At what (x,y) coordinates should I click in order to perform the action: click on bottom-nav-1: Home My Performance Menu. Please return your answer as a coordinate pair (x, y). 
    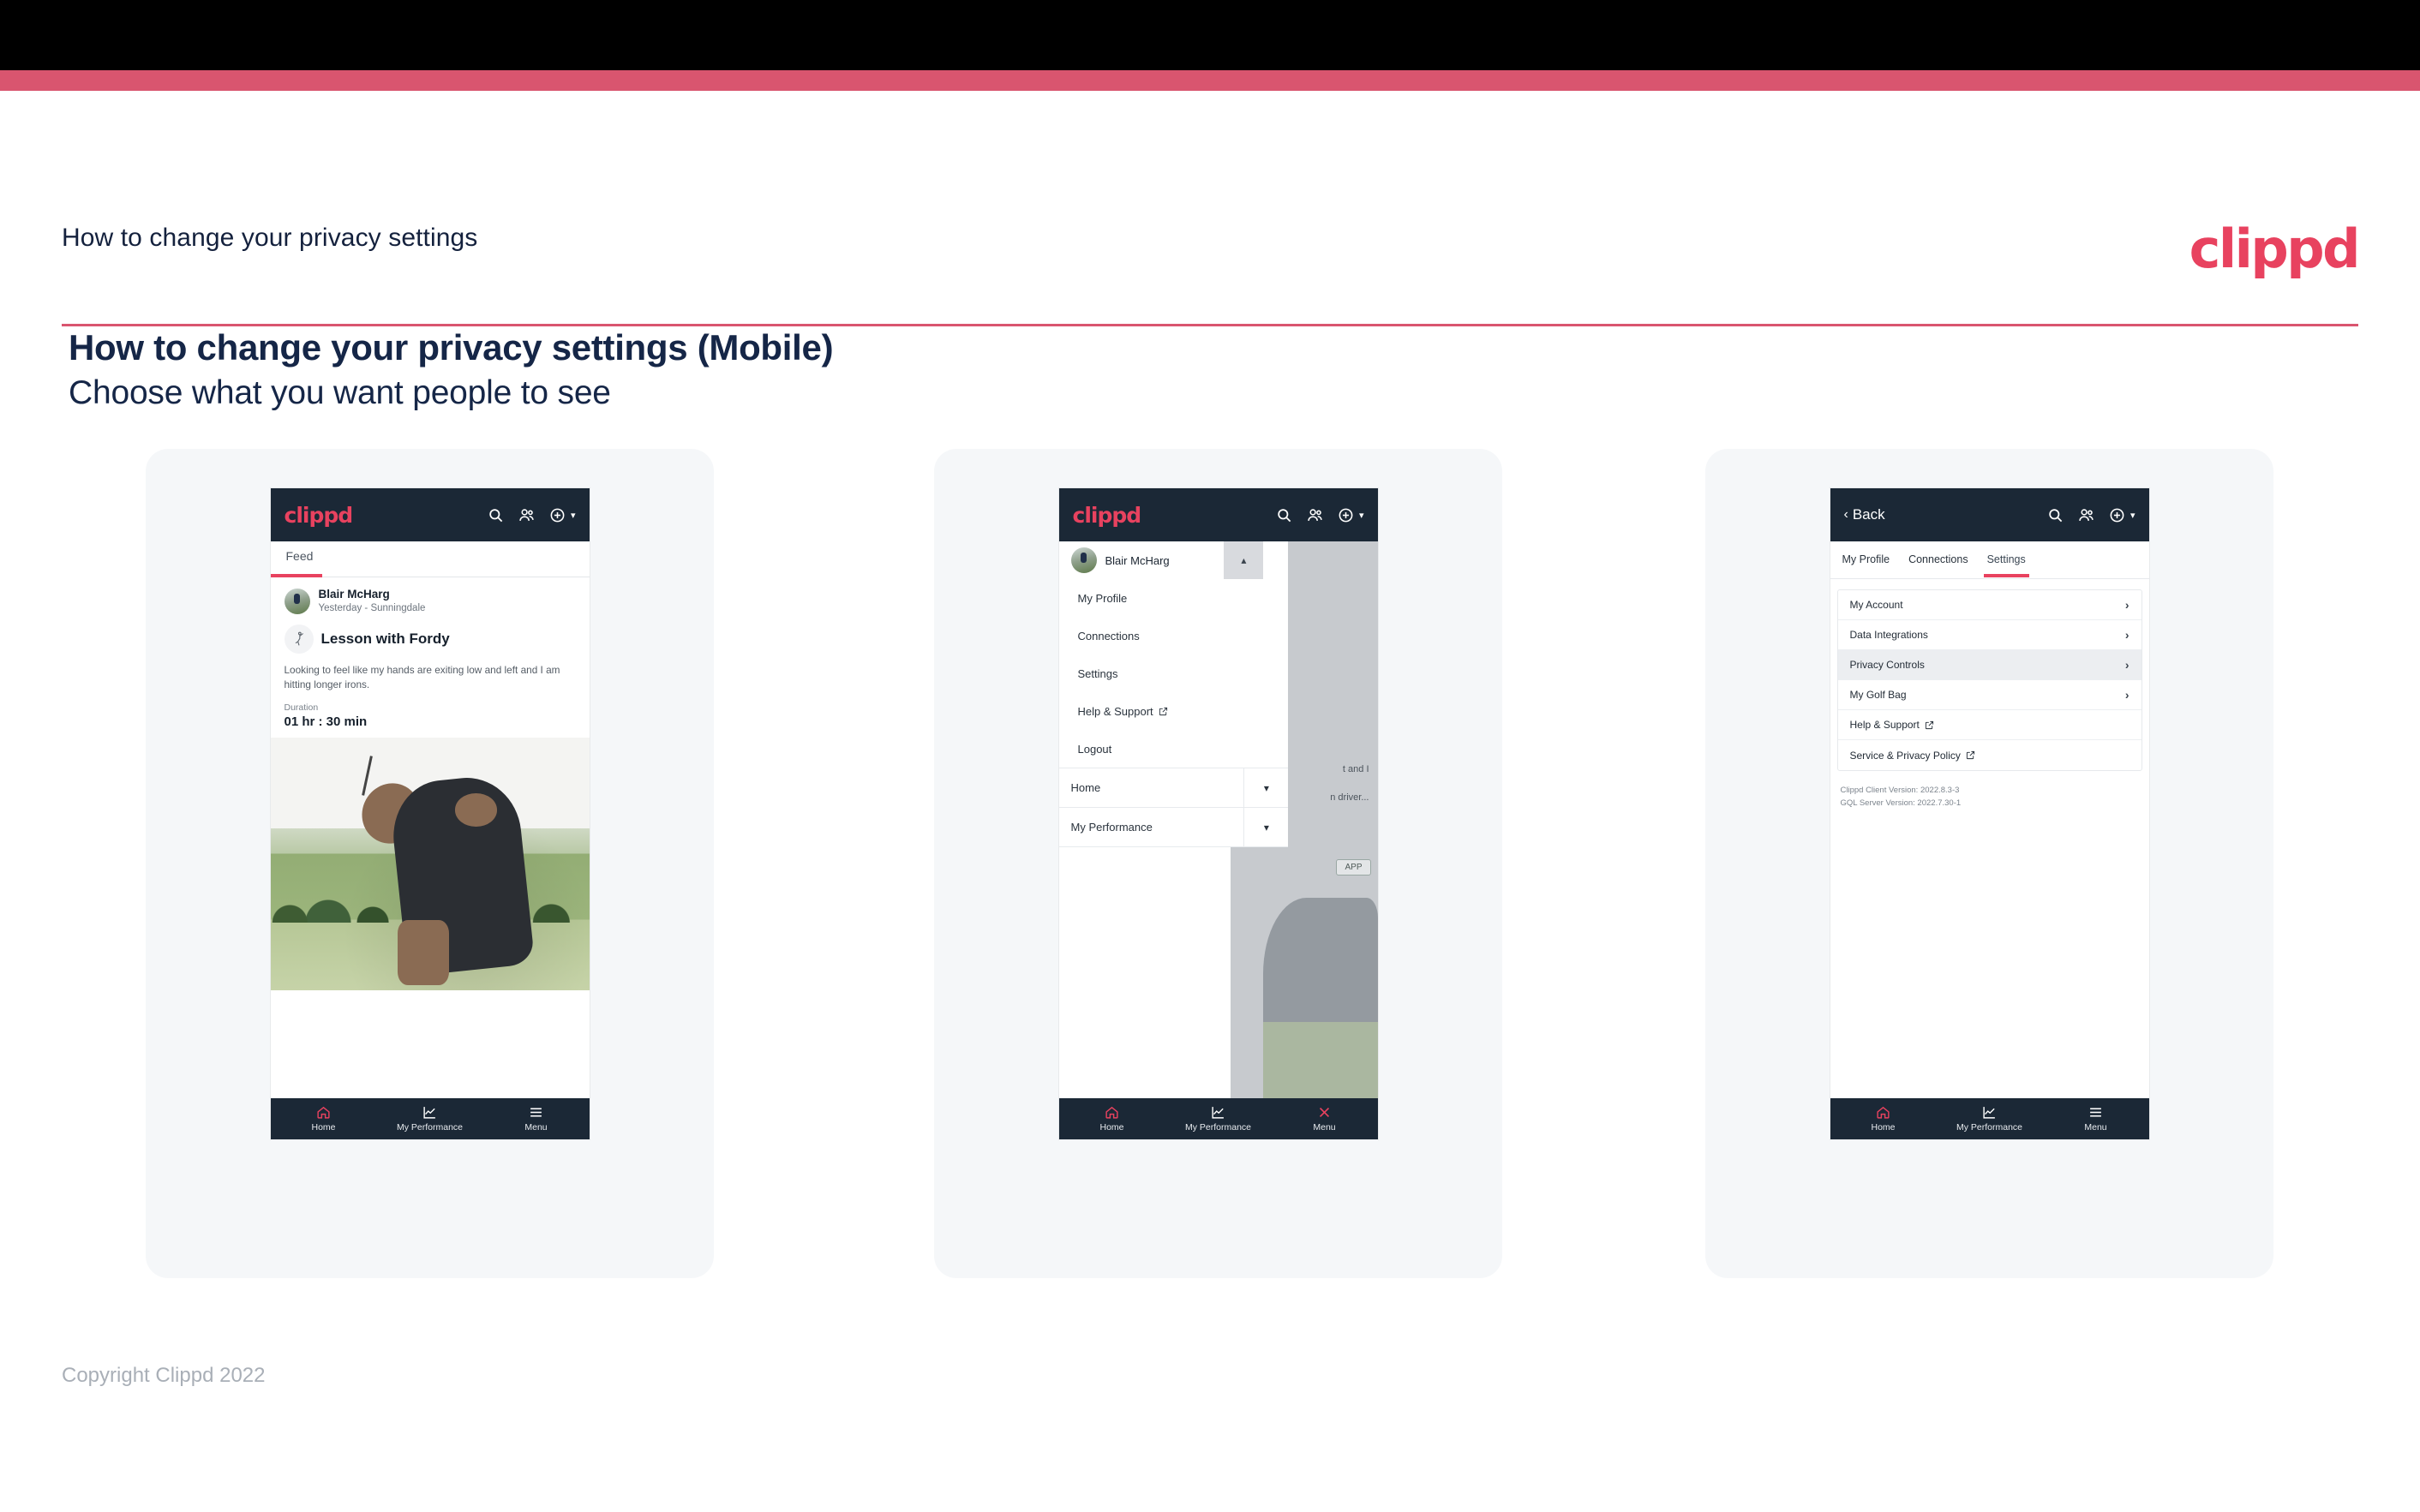
    Looking at the image, I should click on (430, 1118).